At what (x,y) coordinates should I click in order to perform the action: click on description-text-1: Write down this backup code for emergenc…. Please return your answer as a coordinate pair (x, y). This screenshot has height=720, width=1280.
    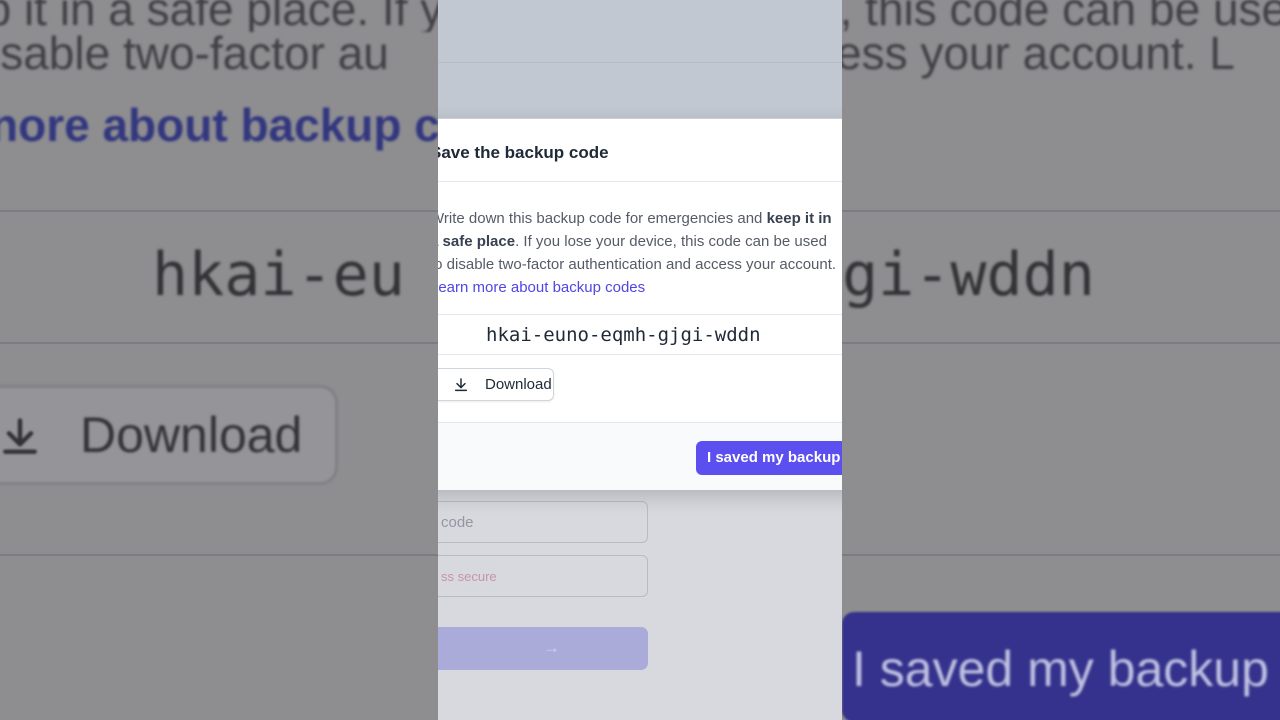
    Looking at the image, I should click on (602, 218).